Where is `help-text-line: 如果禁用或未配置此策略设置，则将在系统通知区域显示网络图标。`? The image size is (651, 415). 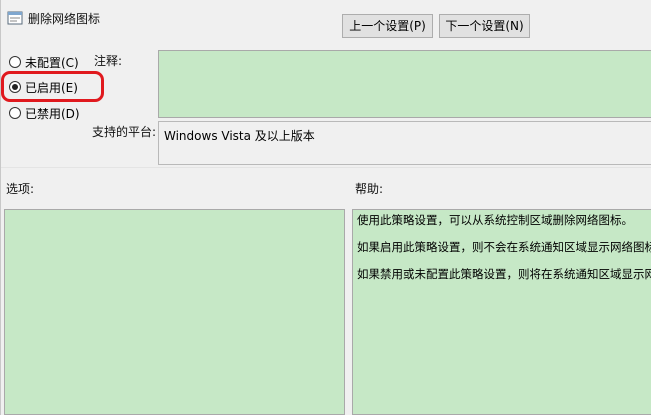 help-text-line: 如果禁用或未配置此策略设置，则将在系统通知区域显示网络图标。 is located at coordinates (504, 274).